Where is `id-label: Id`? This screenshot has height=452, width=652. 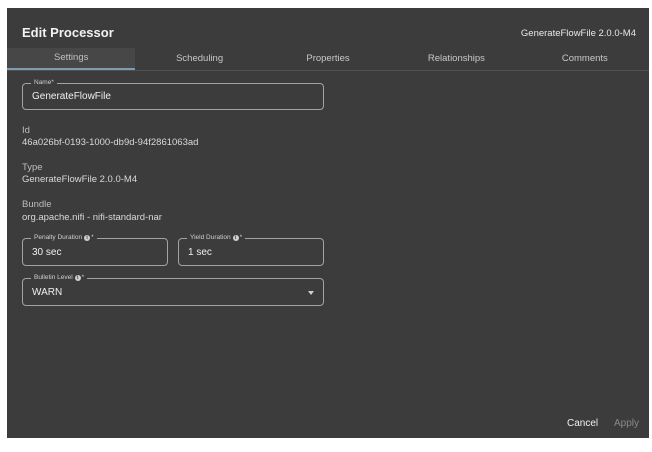
id-label: Id is located at coordinates (26, 130).